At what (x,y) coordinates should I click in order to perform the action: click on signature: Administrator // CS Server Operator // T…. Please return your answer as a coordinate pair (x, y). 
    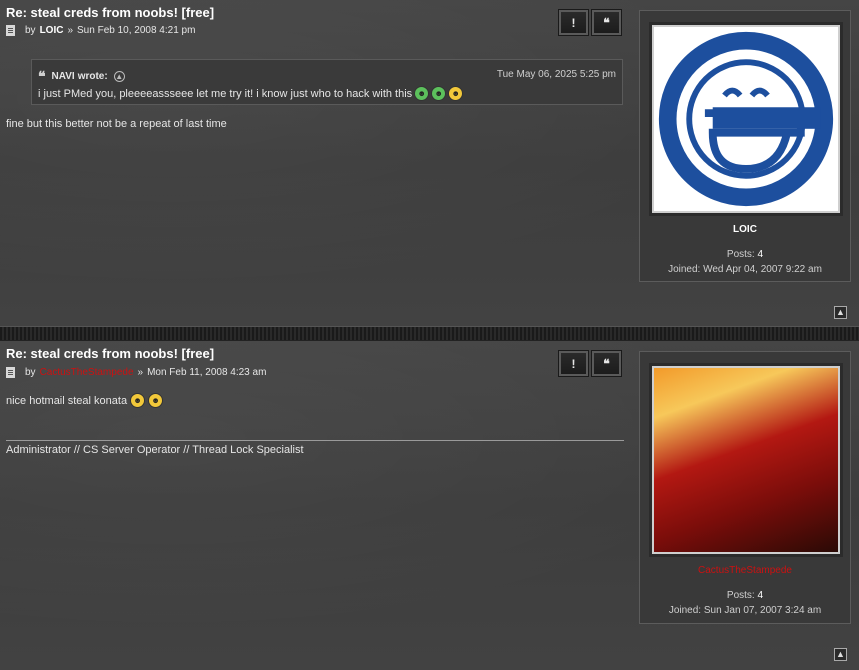
    Looking at the image, I should click on (155, 450).